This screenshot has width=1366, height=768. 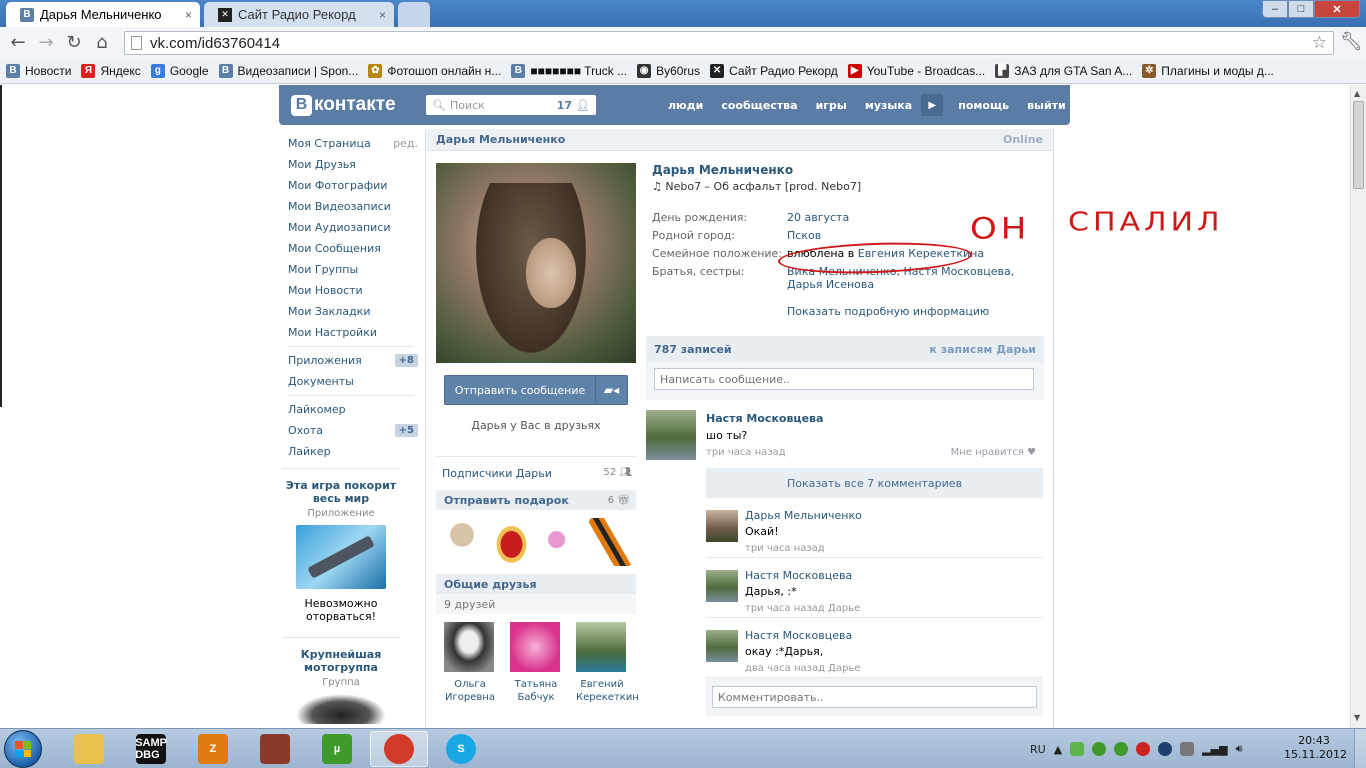 What do you see at coordinates (561, 542) in the screenshot?
I see `gift-orchid` at bounding box center [561, 542].